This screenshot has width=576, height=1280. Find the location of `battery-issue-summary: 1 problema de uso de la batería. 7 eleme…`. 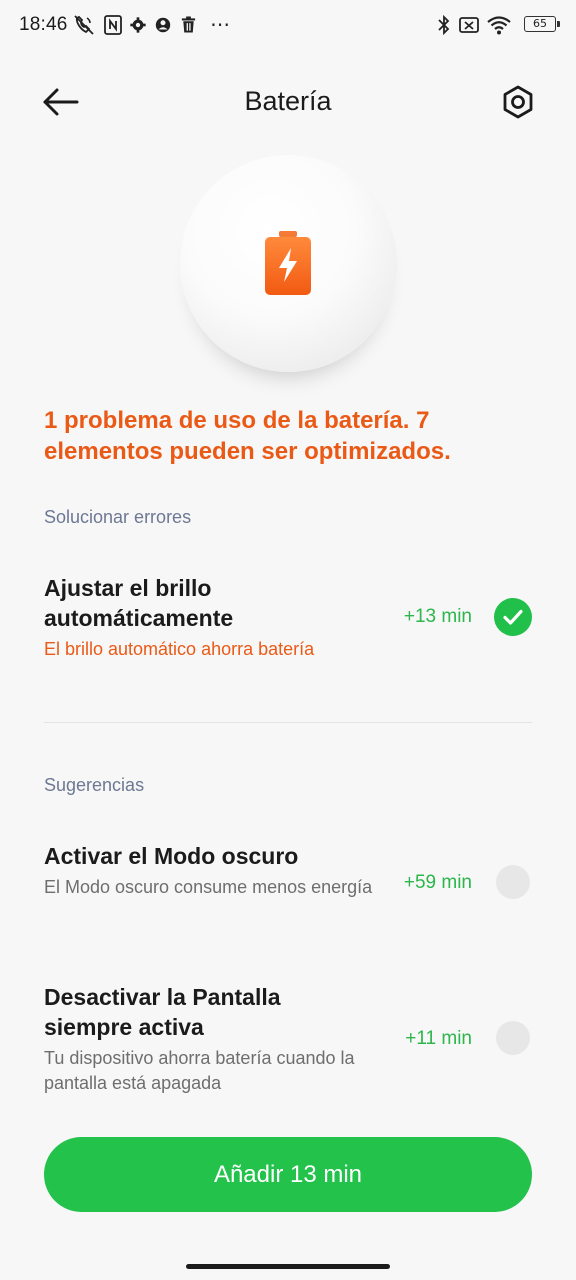

battery-issue-summary: 1 problema de uso de la batería. 7 eleme… is located at coordinates (247, 436).